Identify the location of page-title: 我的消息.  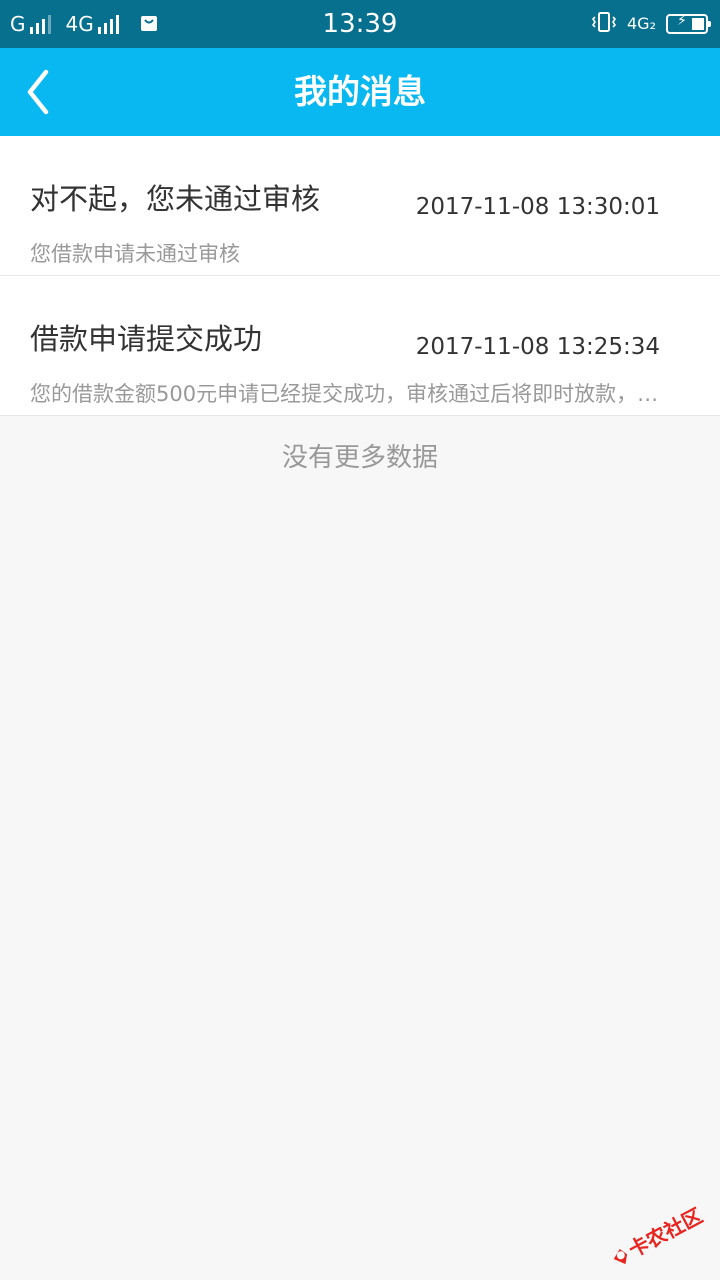
(360, 91).